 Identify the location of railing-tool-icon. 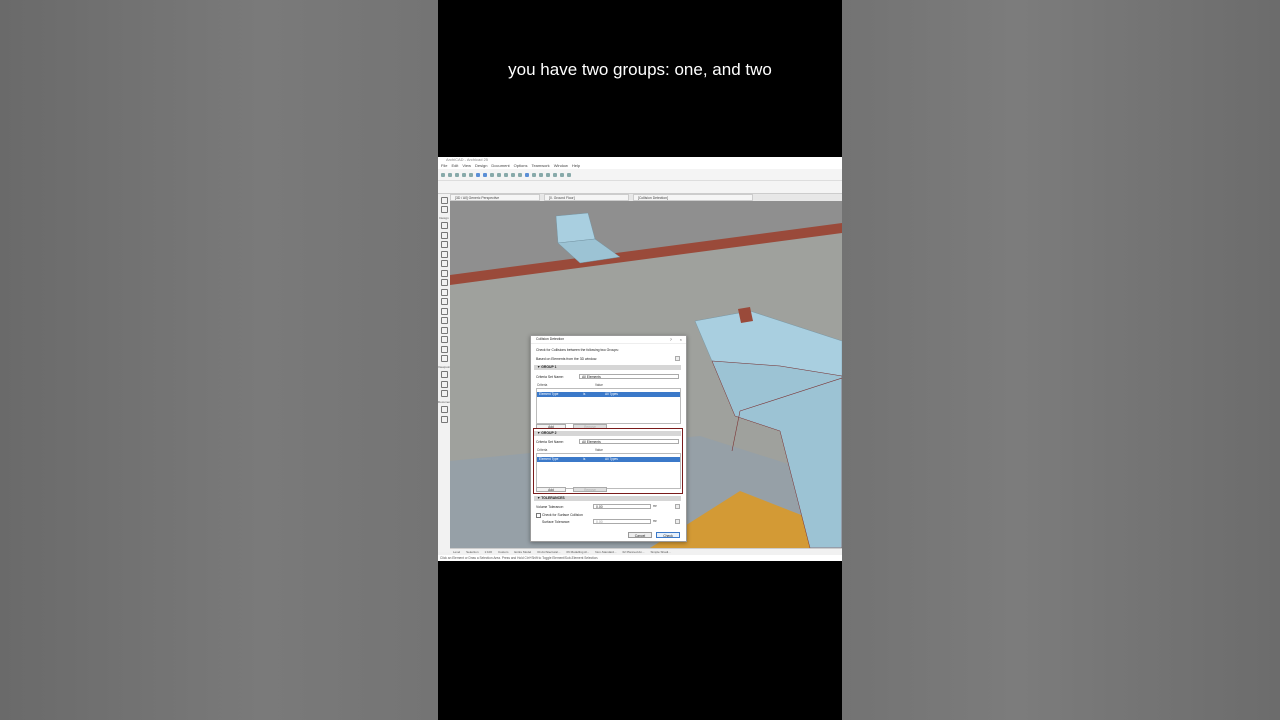
(444, 311).